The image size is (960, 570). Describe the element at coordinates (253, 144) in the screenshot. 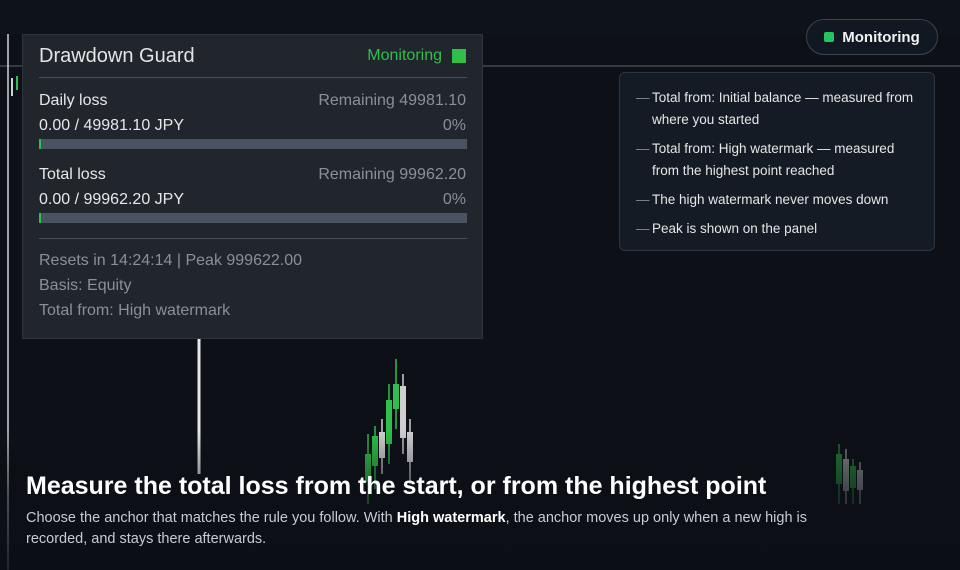

I see `daily-loss-progress-bar` at that location.